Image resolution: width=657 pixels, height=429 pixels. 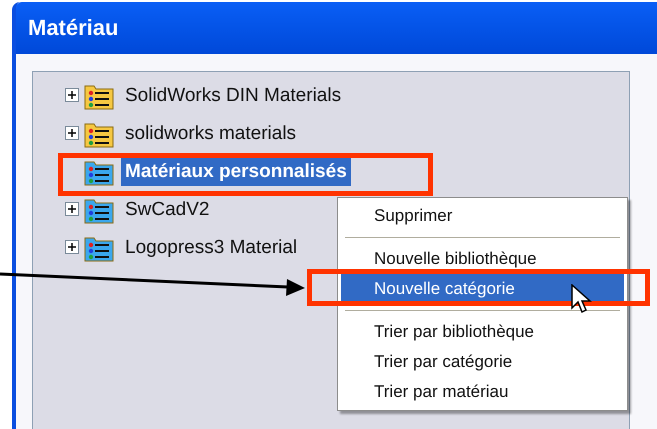 What do you see at coordinates (482, 216) in the screenshot?
I see `menu-item: Supprimer` at bounding box center [482, 216].